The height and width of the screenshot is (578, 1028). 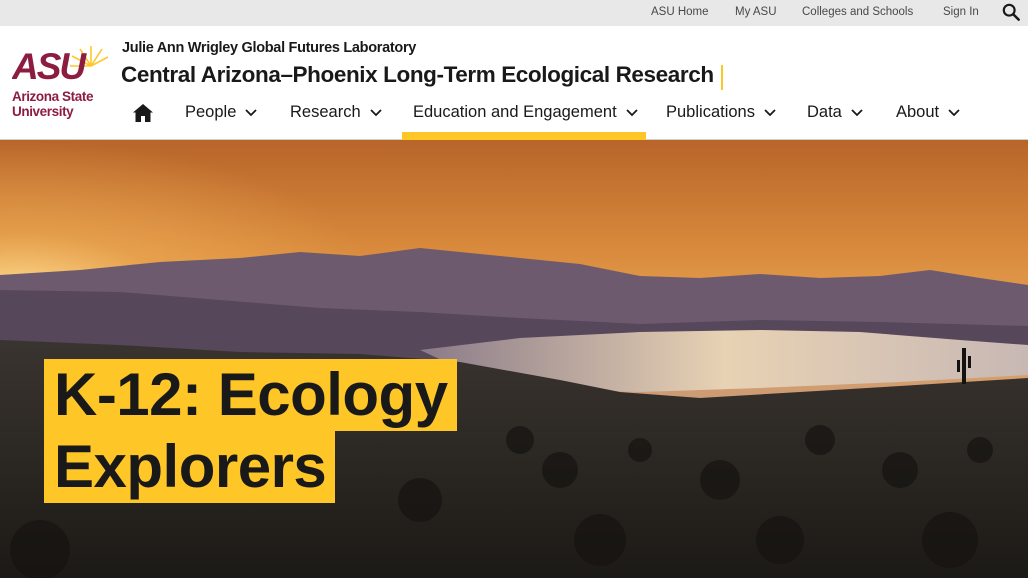 I want to click on nav-item-people: People, so click(x=221, y=121).